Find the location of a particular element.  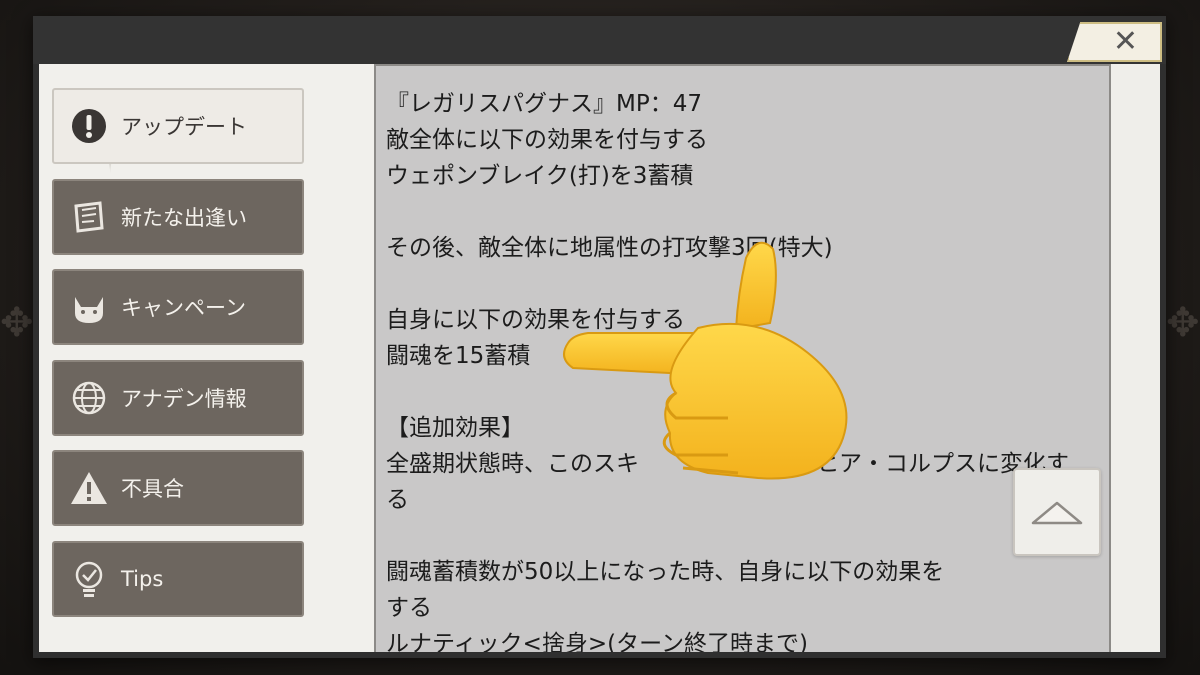

text-line: 『レガリスパグナス』MP：47 is located at coordinates (544, 104).